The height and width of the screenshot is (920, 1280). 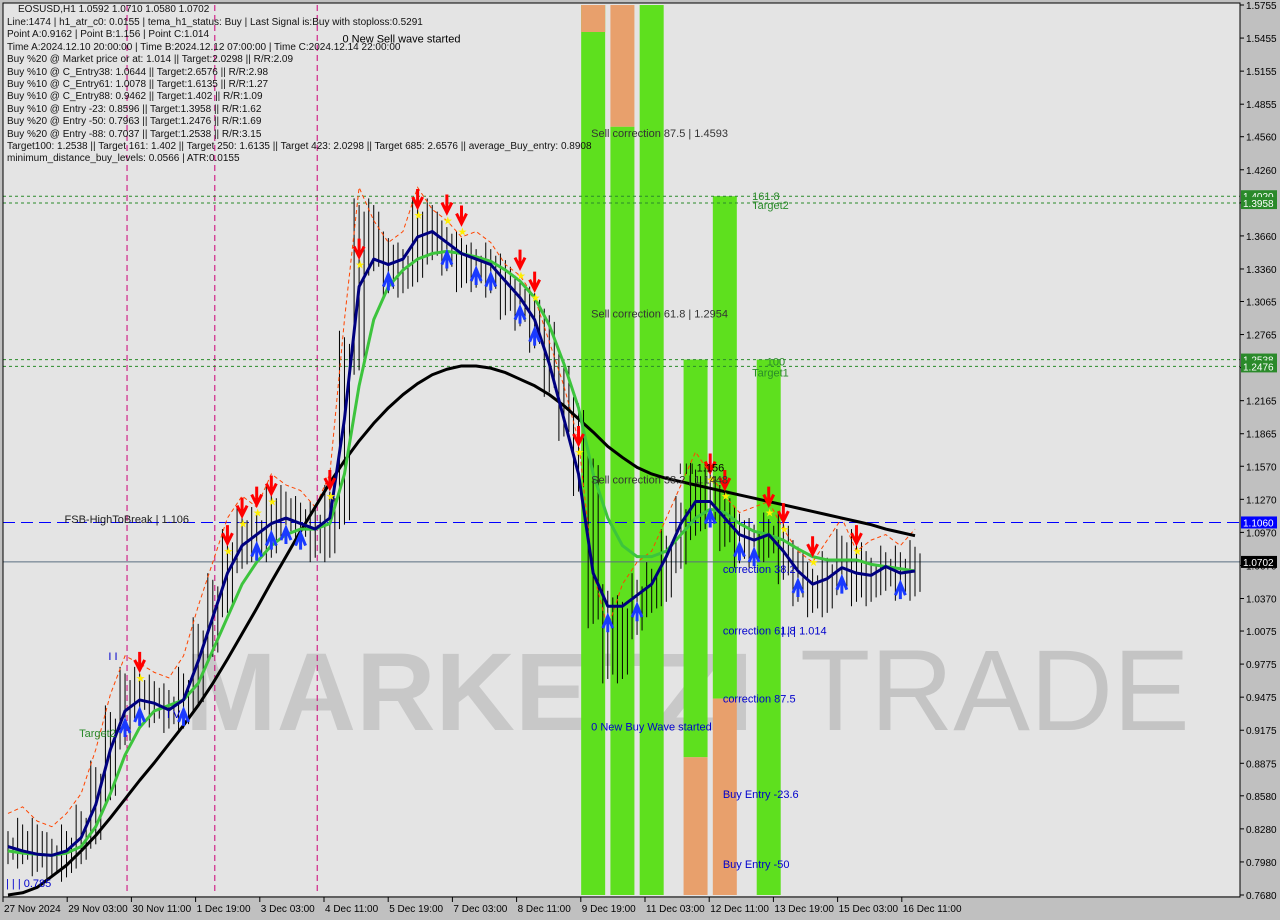 I want to click on x-tick-label: 11 Dec 03:00, so click(x=675, y=909).